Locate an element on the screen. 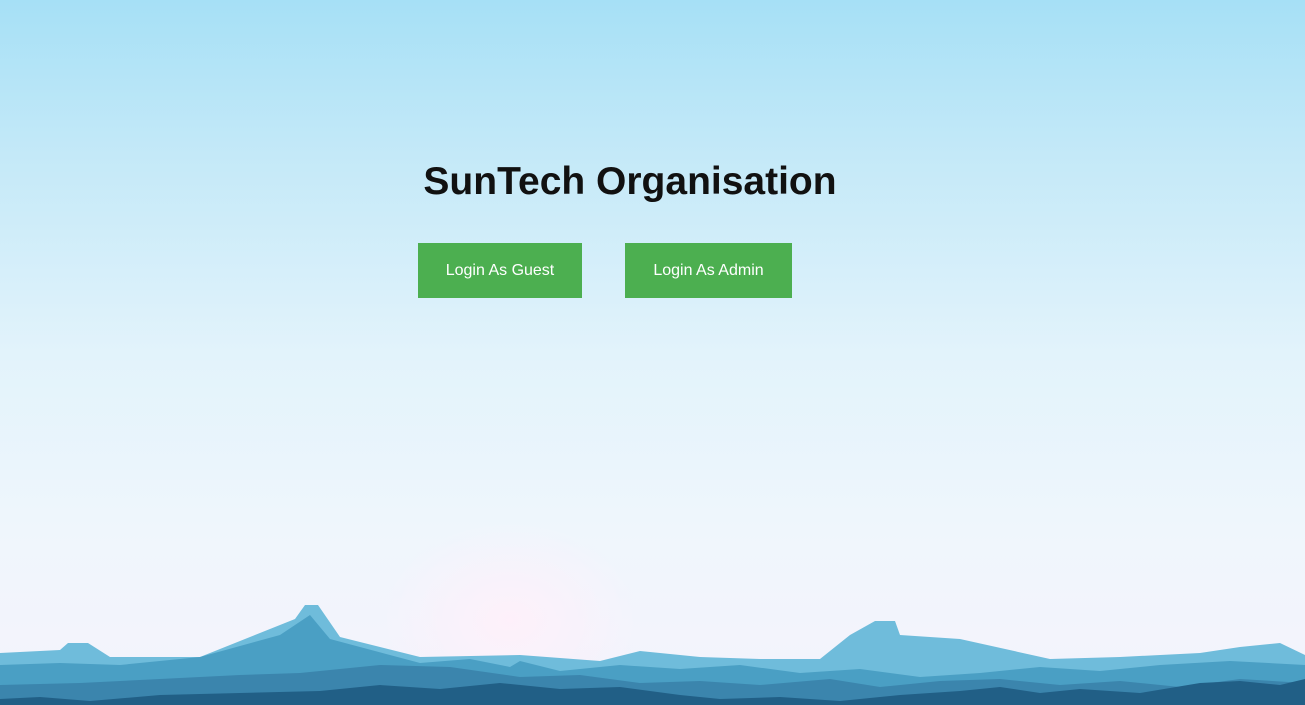 Image resolution: width=1305 pixels, height=705 pixels. page-title: SunTech Organisation is located at coordinates (630, 181).